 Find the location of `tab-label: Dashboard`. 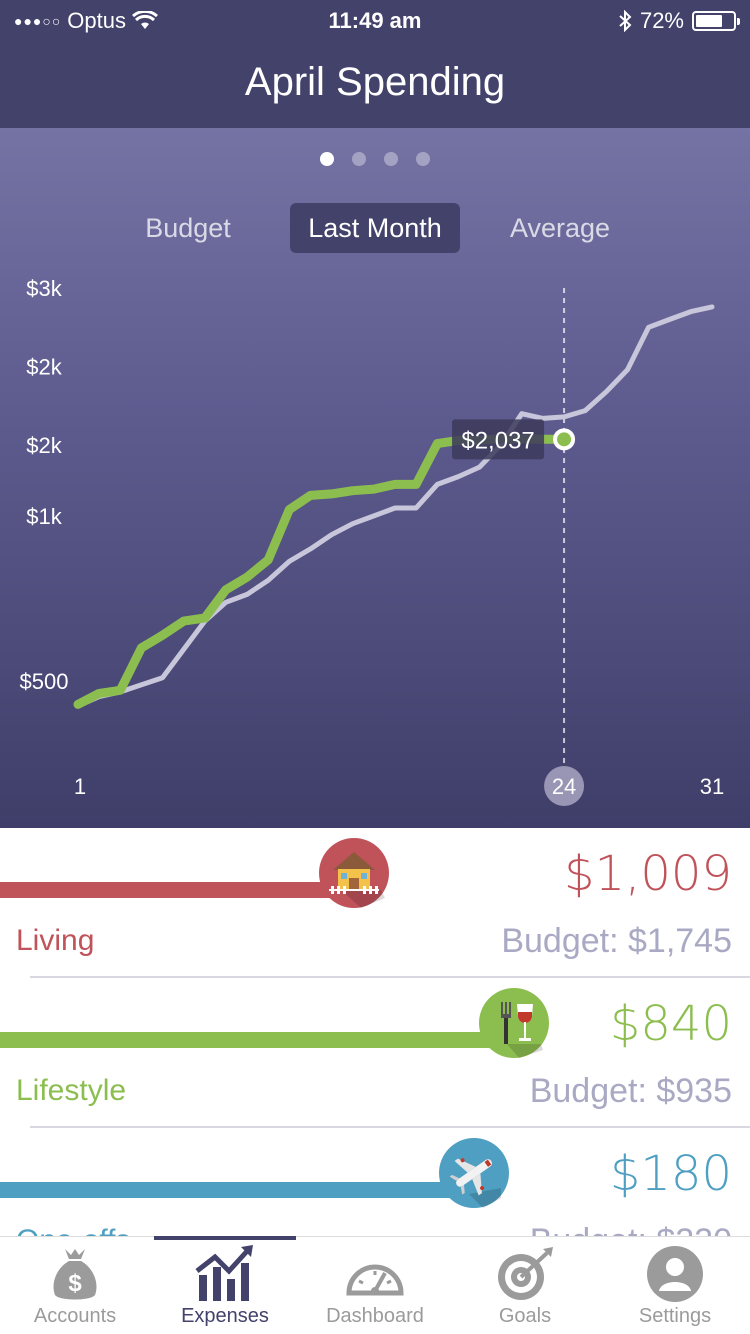

tab-label: Dashboard is located at coordinates (375, 1316).